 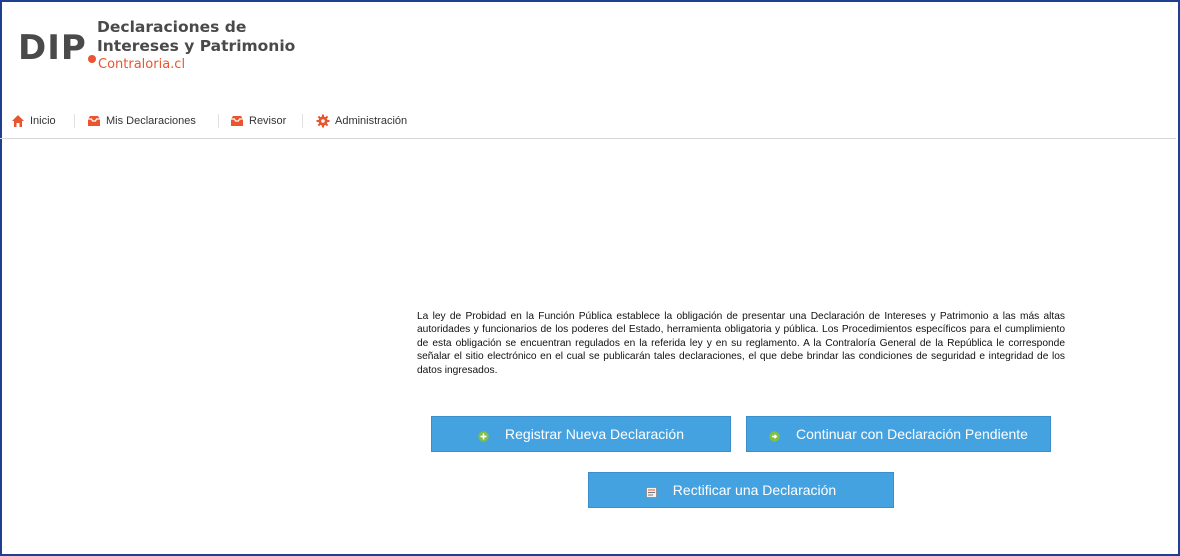 I want to click on logo-subtitle: Contraloria.cl, so click(x=142, y=64).